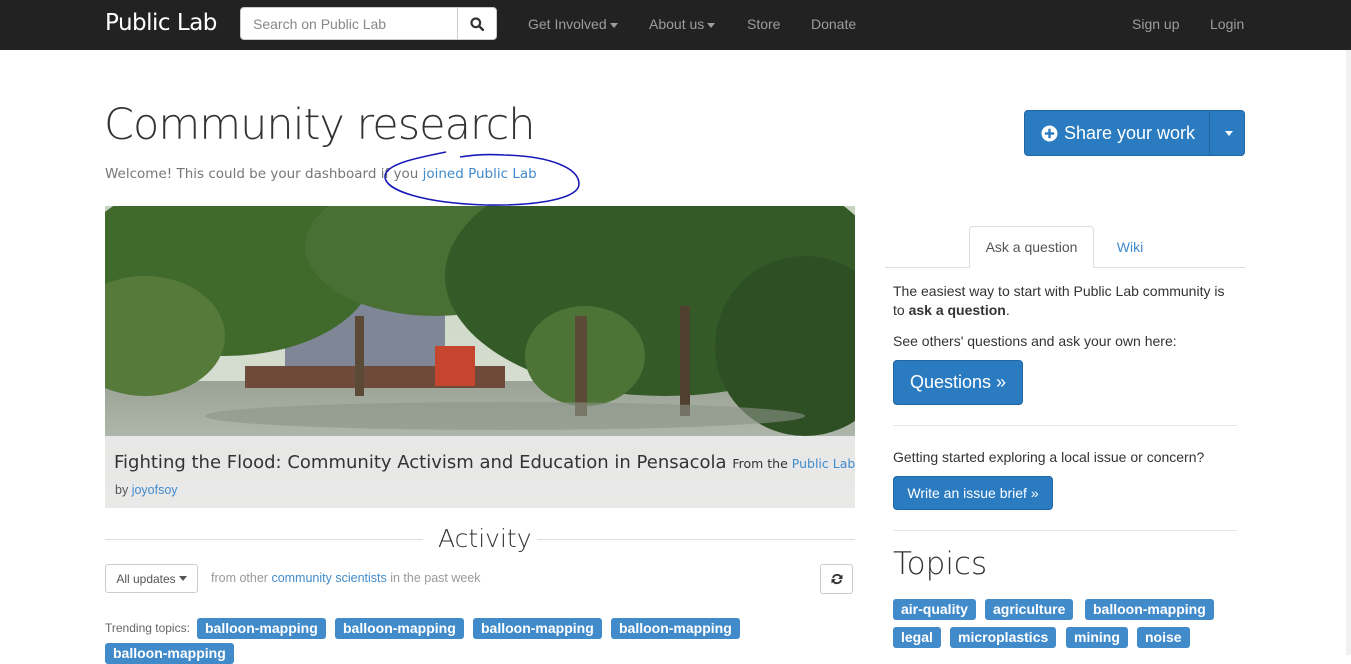 The image size is (1351, 664). What do you see at coordinates (1031, 247) in the screenshot?
I see `tab-ask-a-question: Ask a question` at bounding box center [1031, 247].